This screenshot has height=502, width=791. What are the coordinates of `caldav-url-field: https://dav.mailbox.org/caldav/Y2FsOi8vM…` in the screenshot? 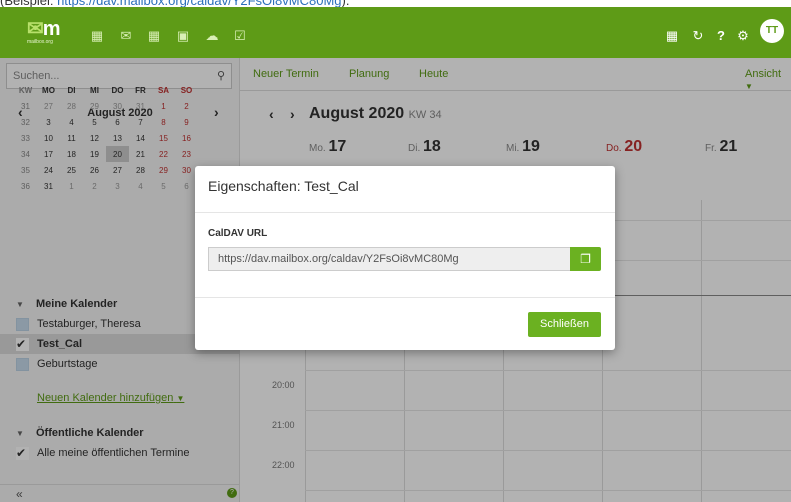 It's located at (389, 259).